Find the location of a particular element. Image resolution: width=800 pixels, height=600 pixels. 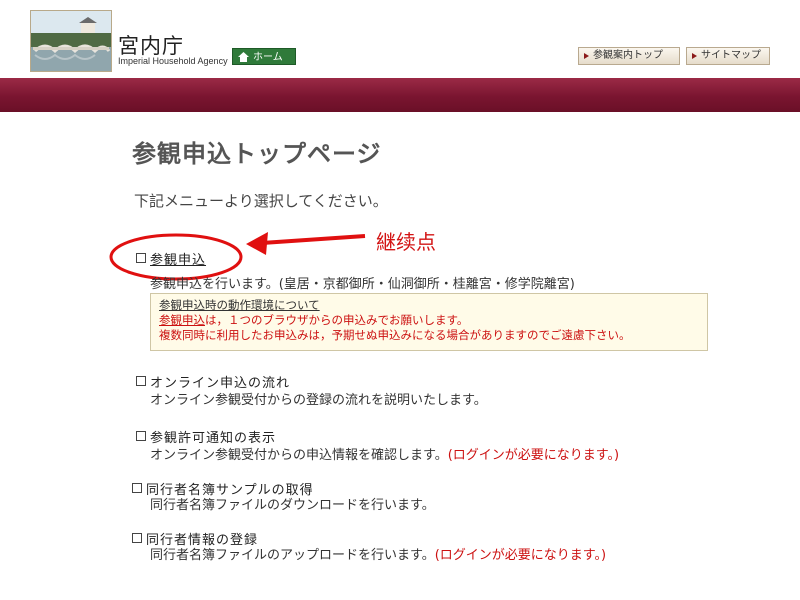

annotation-arrow is located at coordinates (313, 239).